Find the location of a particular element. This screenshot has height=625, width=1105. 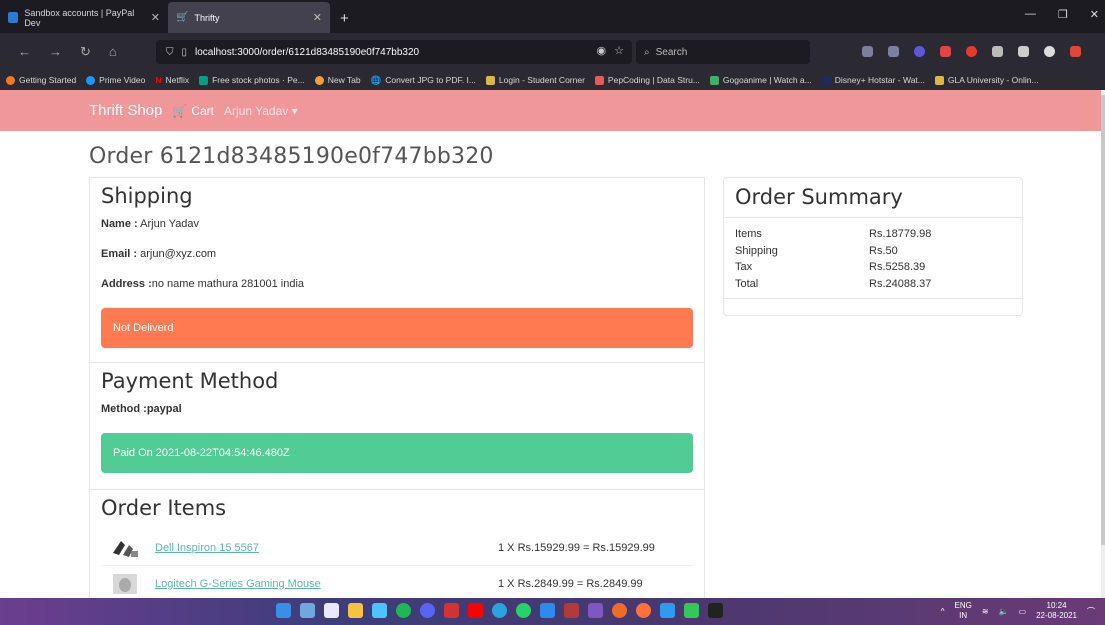

caret-down-icon: ▾ is located at coordinates (294, 110).